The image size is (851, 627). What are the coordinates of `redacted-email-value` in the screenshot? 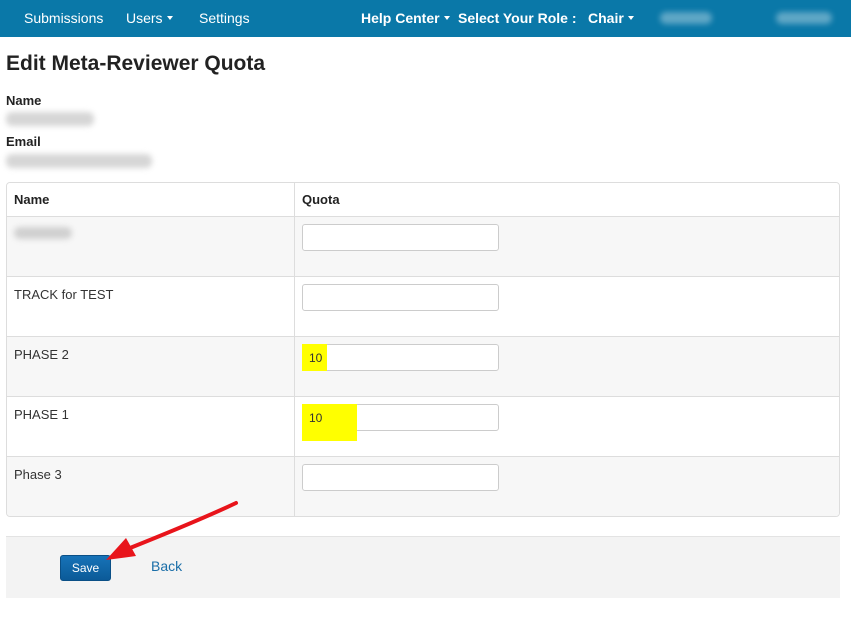 It's located at (79, 161).